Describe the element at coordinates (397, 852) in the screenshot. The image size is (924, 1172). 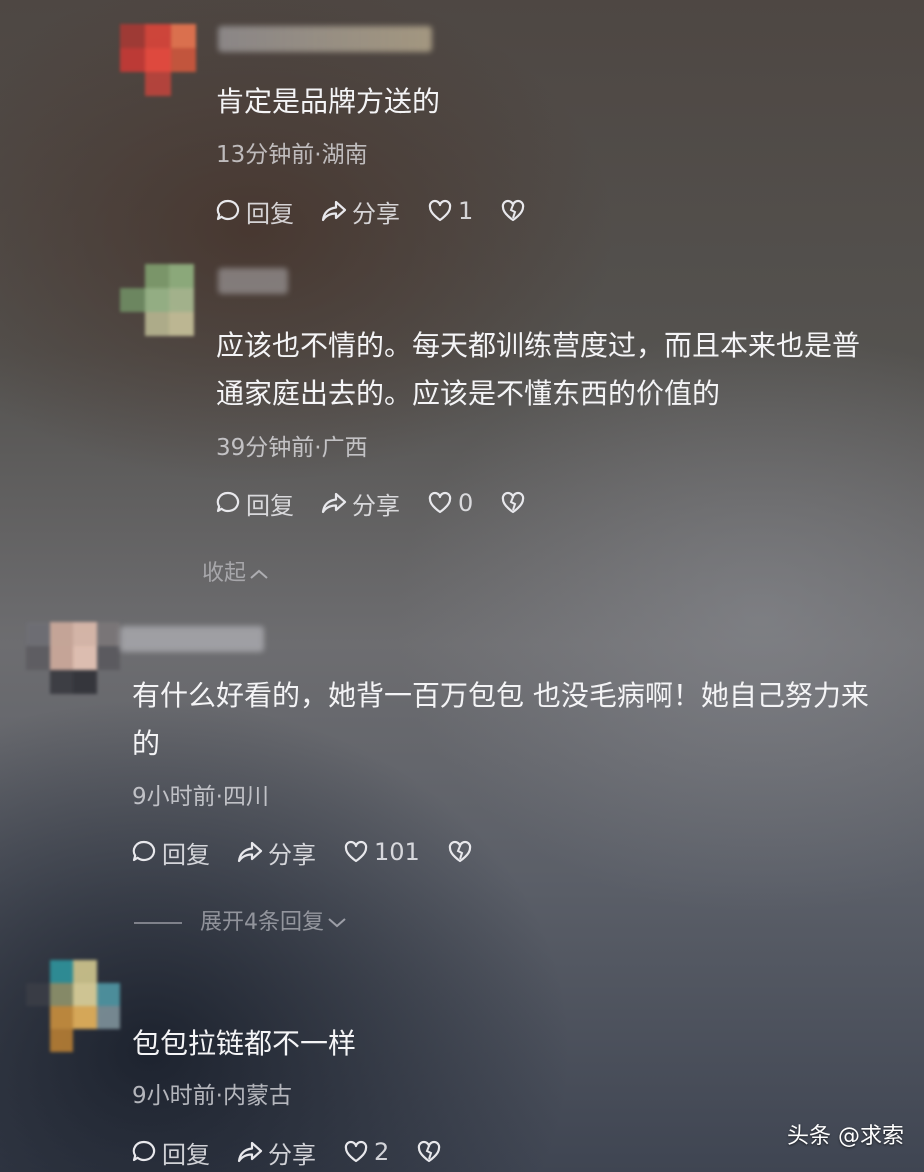
I see `like-count: 101` at that location.